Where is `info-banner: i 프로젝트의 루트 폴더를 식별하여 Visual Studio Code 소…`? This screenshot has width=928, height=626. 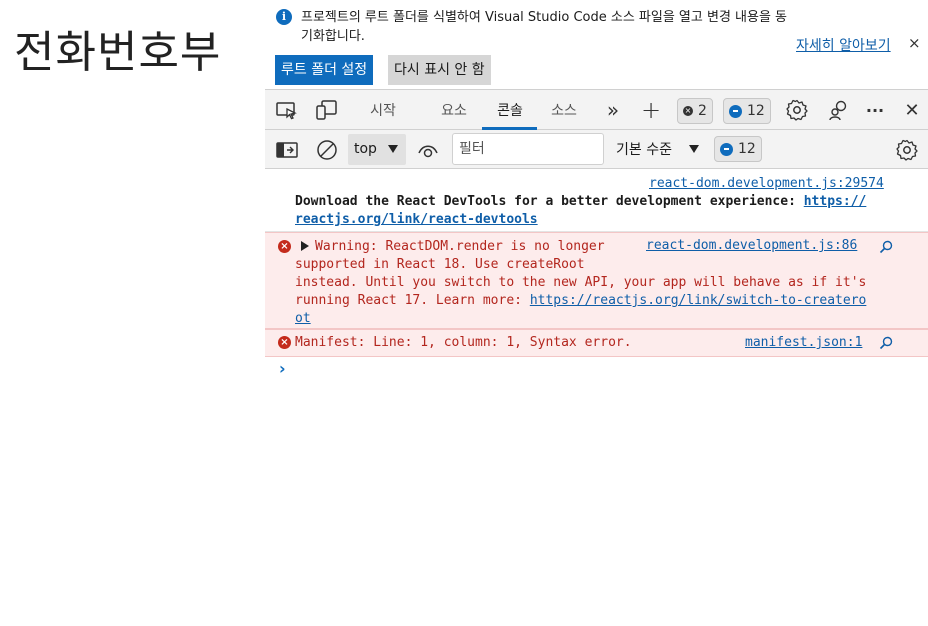 info-banner: i 프로젝트의 루트 폴더를 식별하여 Visual Studio Code 소… is located at coordinates (596, 44).